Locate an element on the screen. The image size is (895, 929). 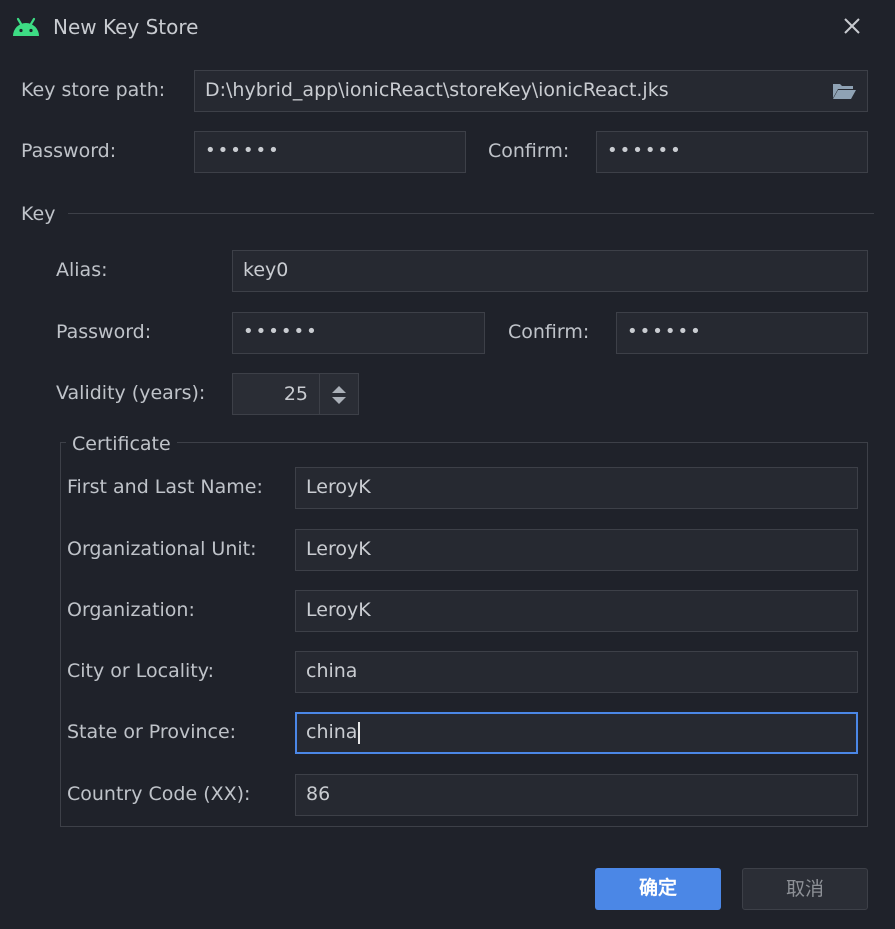
key-password-field: •••••• is located at coordinates (358, 333).